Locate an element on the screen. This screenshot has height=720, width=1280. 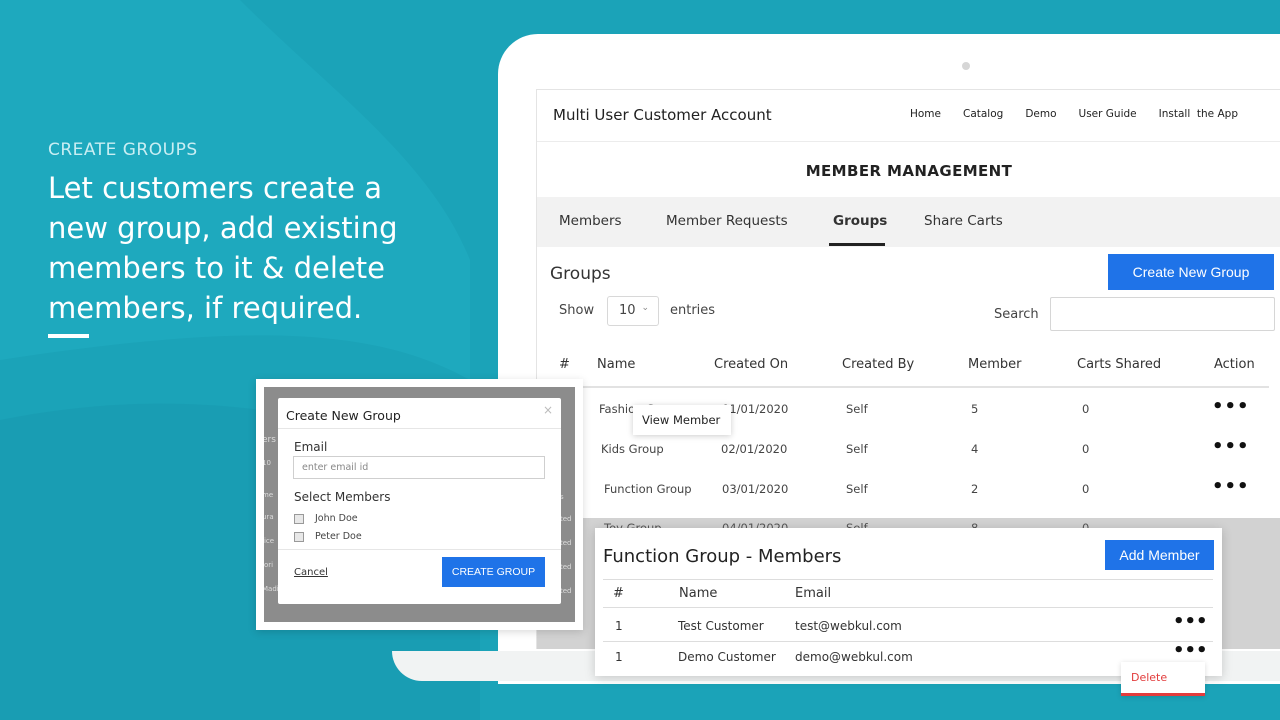
column-header-created-by: Created By is located at coordinates (878, 364).